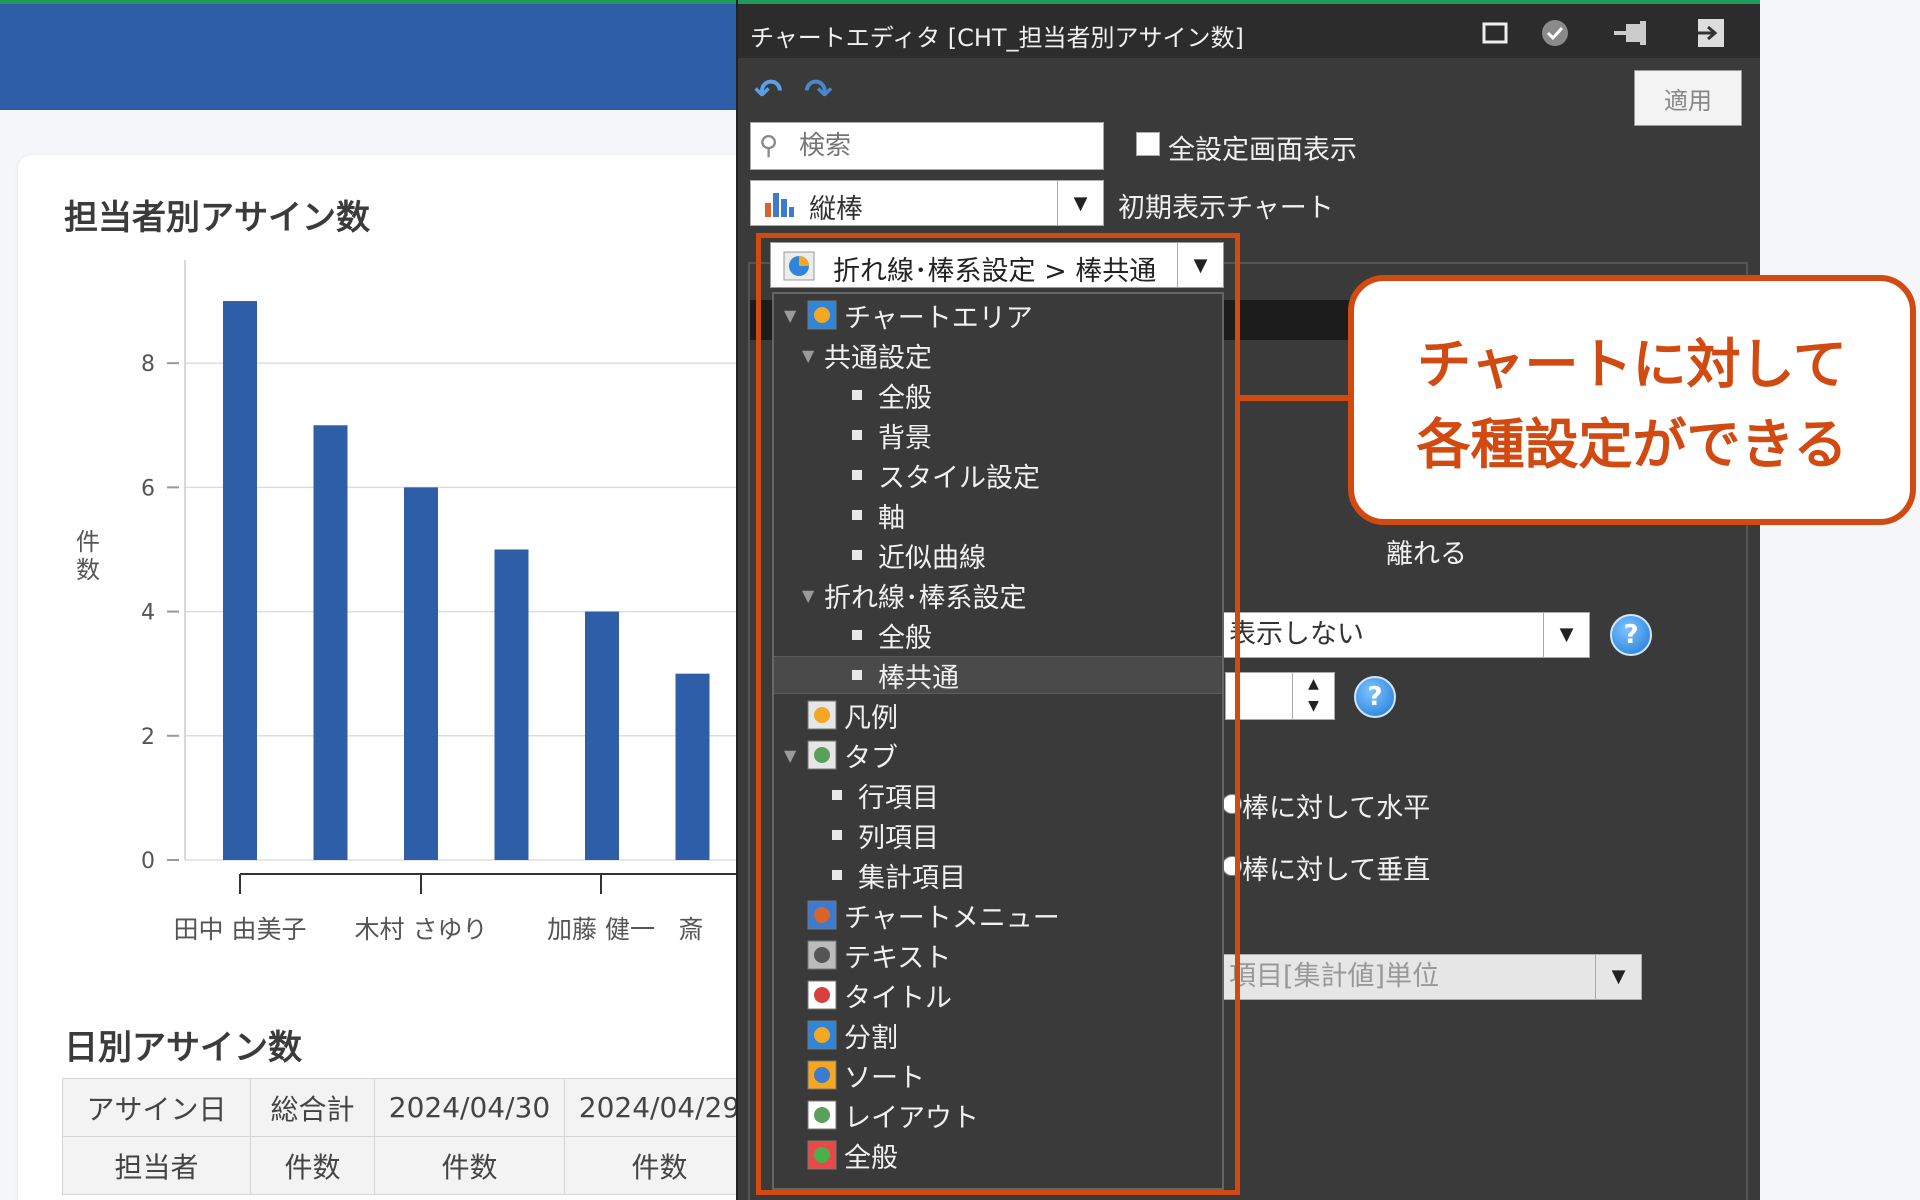 The image size is (1920, 1200). Describe the element at coordinates (998, 875) in the screenshot. I see `tree-node: 集計項目` at that location.